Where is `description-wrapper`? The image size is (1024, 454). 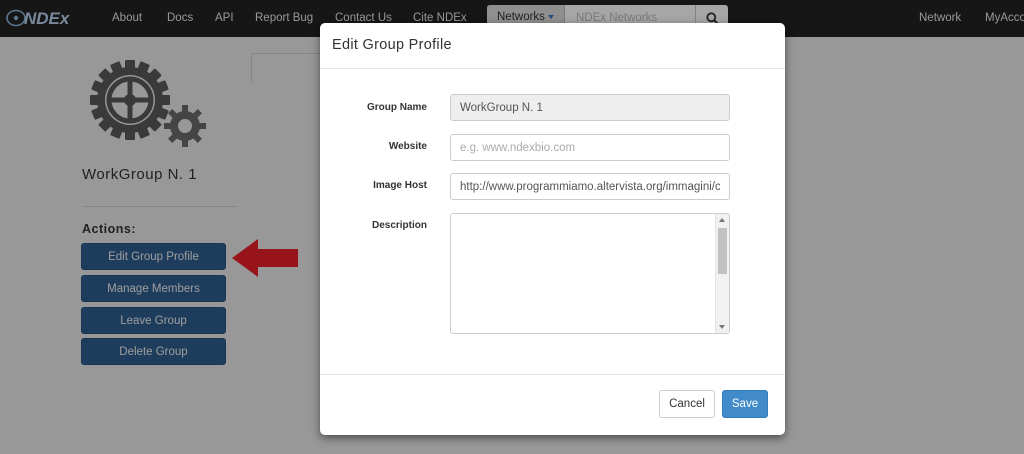 description-wrapper is located at coordinates (590, 273).